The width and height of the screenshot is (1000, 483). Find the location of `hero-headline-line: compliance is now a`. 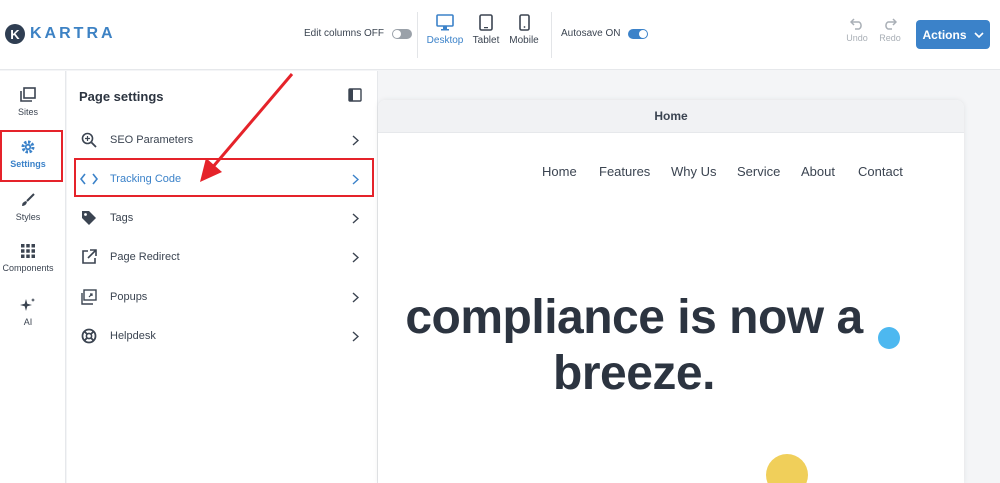

hero-headline-line: compliance is now a is located at coordinates (634, 317).